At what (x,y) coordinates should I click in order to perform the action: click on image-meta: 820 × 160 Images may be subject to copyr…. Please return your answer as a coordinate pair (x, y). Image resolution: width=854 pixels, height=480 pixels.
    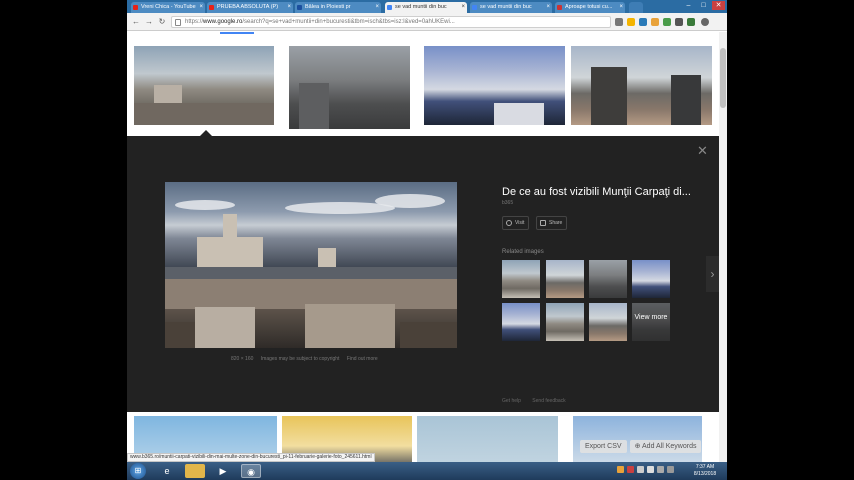
    Looking at the image, I should click on (304, 359).